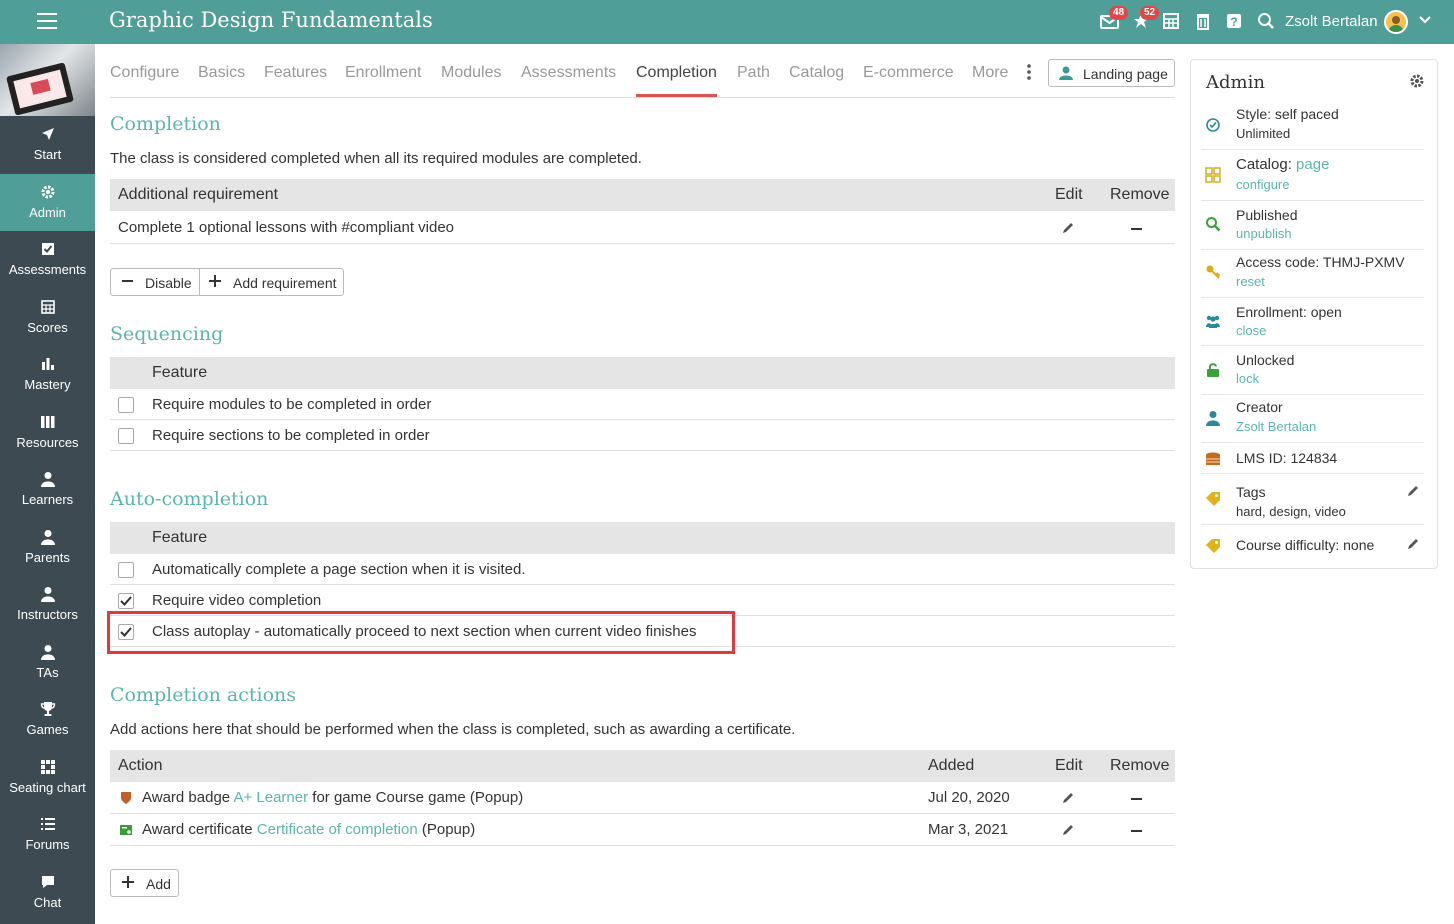 This screenshot has height=924, width=1454. Describe the element at coordinates (47, 384) in the screenshot. I see `sidebar-item-label: Mastery` at that location.